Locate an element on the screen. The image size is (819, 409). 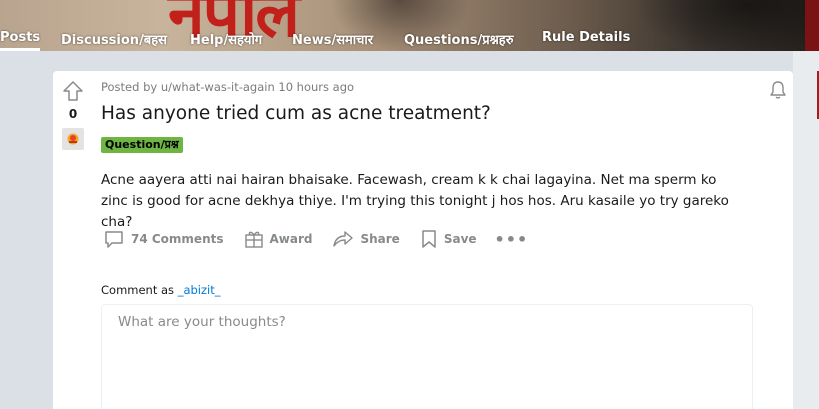
upvote-arrow-icon is located at coordinates (73, 91).